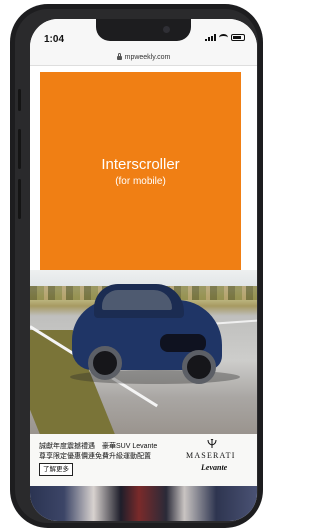  Describe the element at coordinates (105, 363) in the screenshot. I see `car-wheel-left` at that location.